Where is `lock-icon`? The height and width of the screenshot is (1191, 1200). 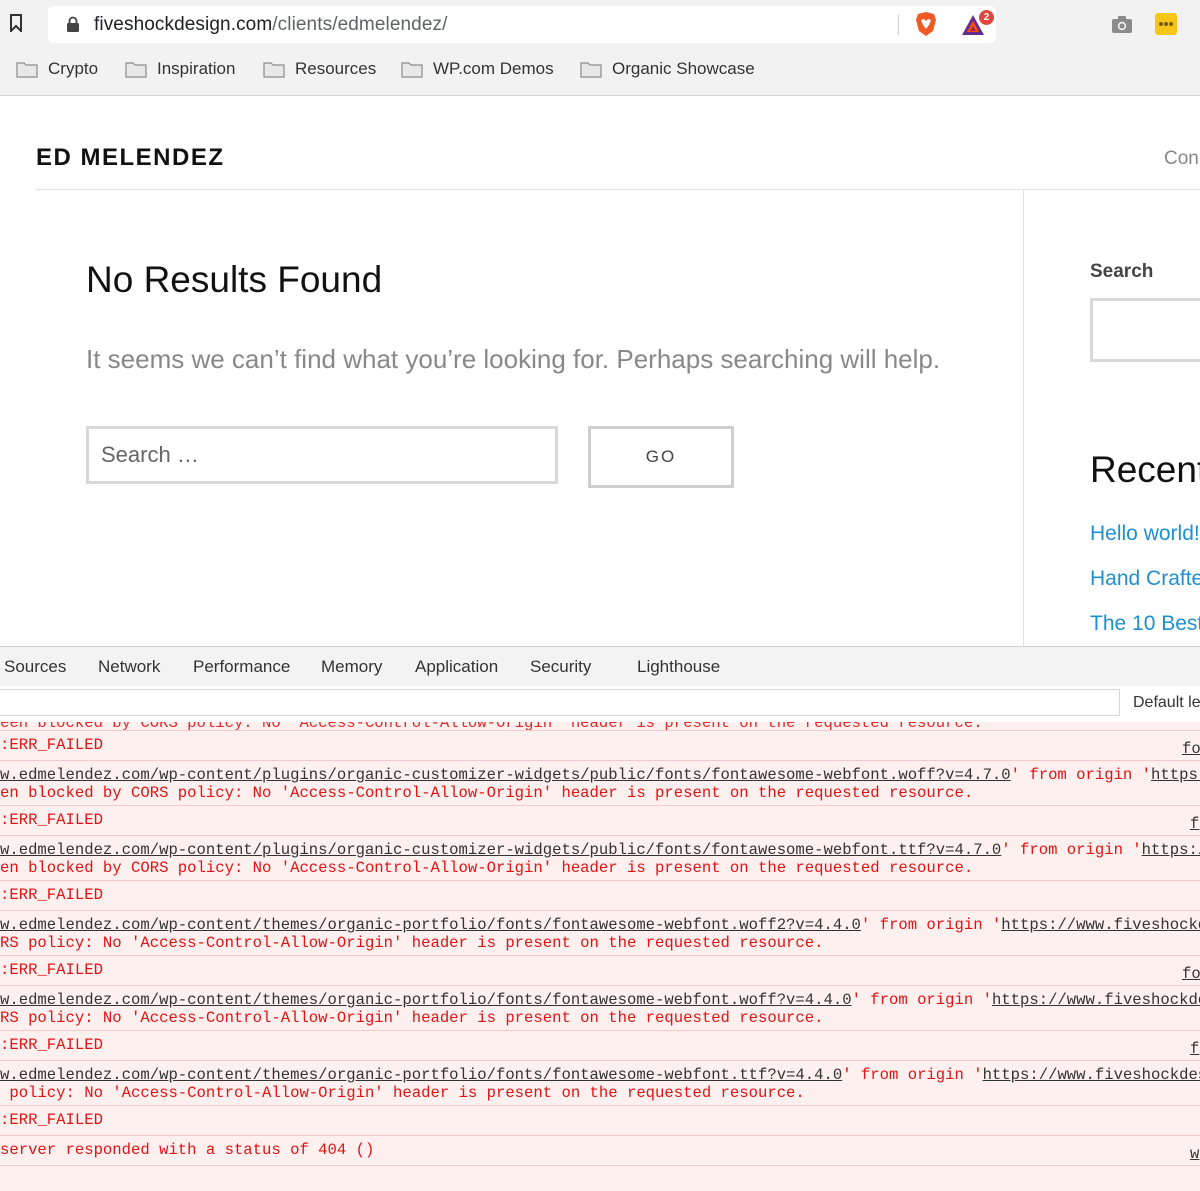 lock-icon is located at coordinates (73, 24).